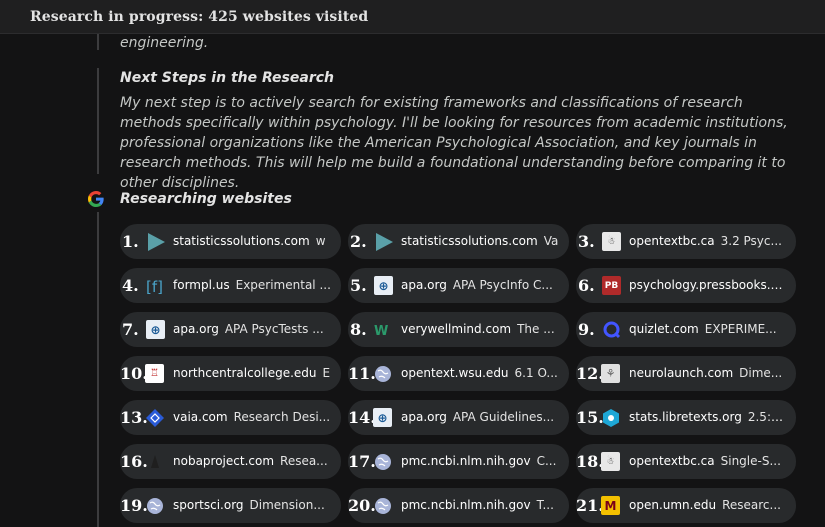 This screenshot has height=527, width=825. What do you see at coordinates (130, 285) in the screenshot?
I see `source-number: 4.` at bounding box center [130, 285].